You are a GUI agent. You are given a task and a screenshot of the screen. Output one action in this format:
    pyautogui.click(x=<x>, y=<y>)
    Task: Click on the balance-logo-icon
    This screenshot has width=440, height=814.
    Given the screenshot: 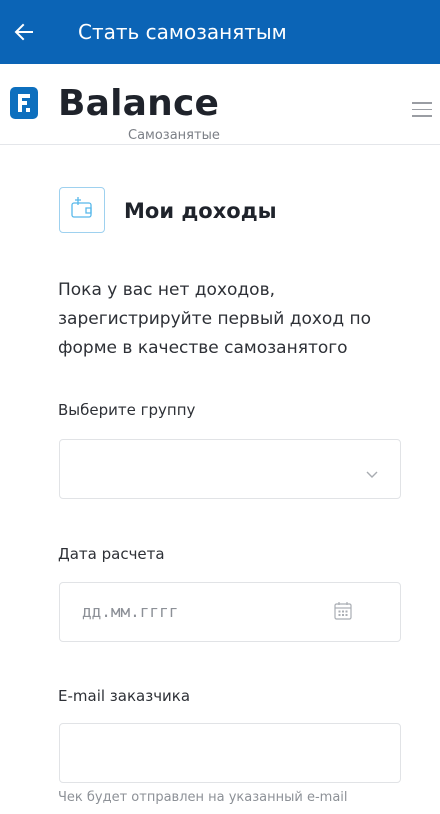 What is the action you would take?
    pyautogui.click(x=24, y=103)
    